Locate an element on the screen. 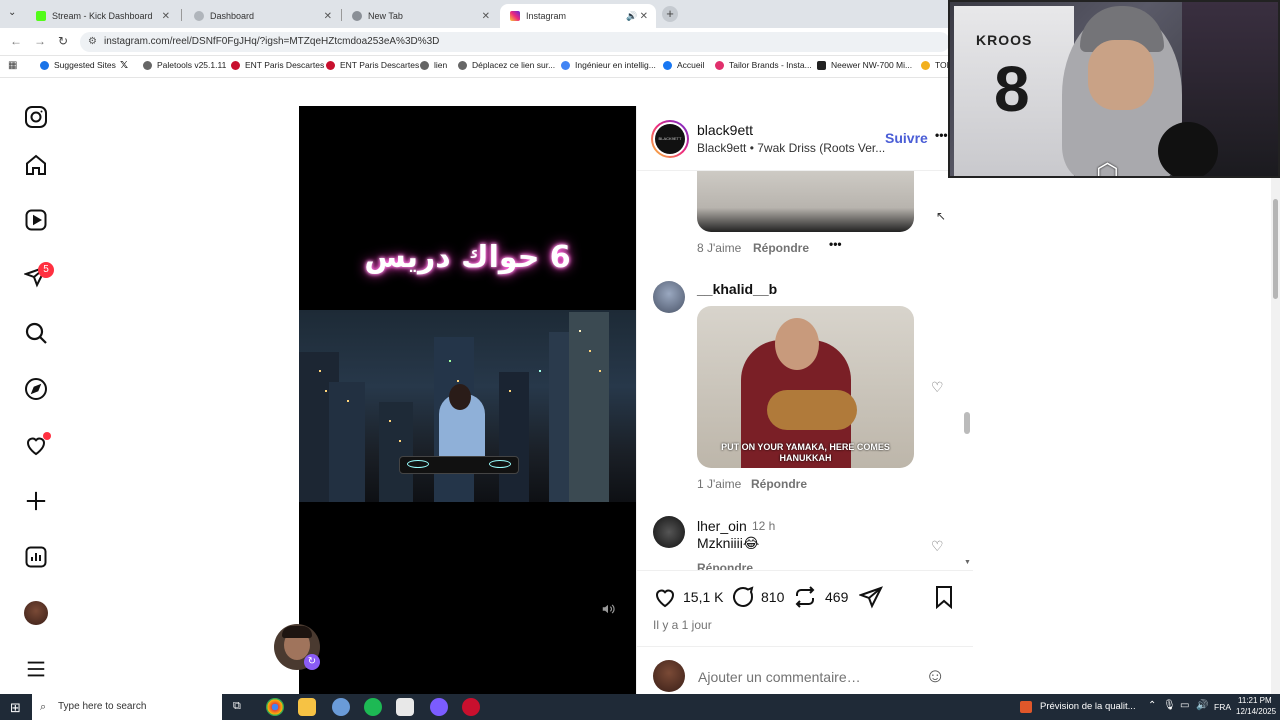 The height and width of the screenshot is (720, 1280). new-tab-button: + is located at coordinates (670, 14).